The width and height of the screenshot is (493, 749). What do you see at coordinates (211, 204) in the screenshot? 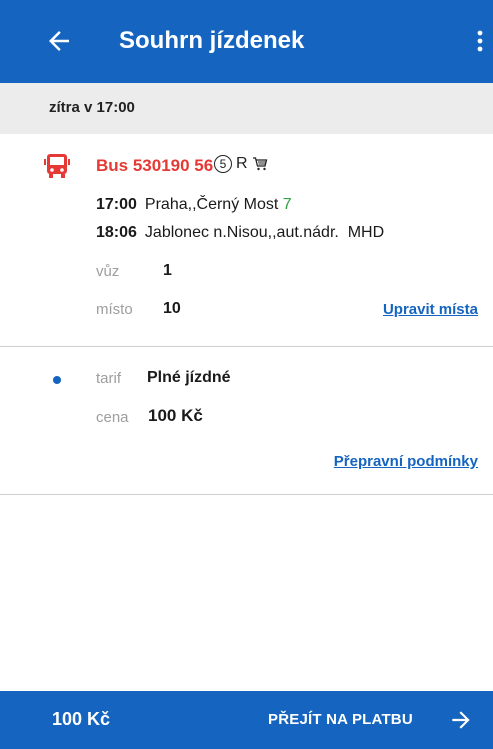
I see `departure-stop: Praha,,Černý Most` at bounding box center [211, 204].